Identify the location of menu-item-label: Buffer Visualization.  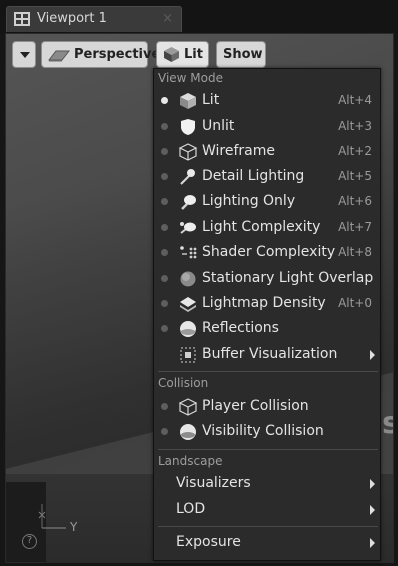
(270, 354).